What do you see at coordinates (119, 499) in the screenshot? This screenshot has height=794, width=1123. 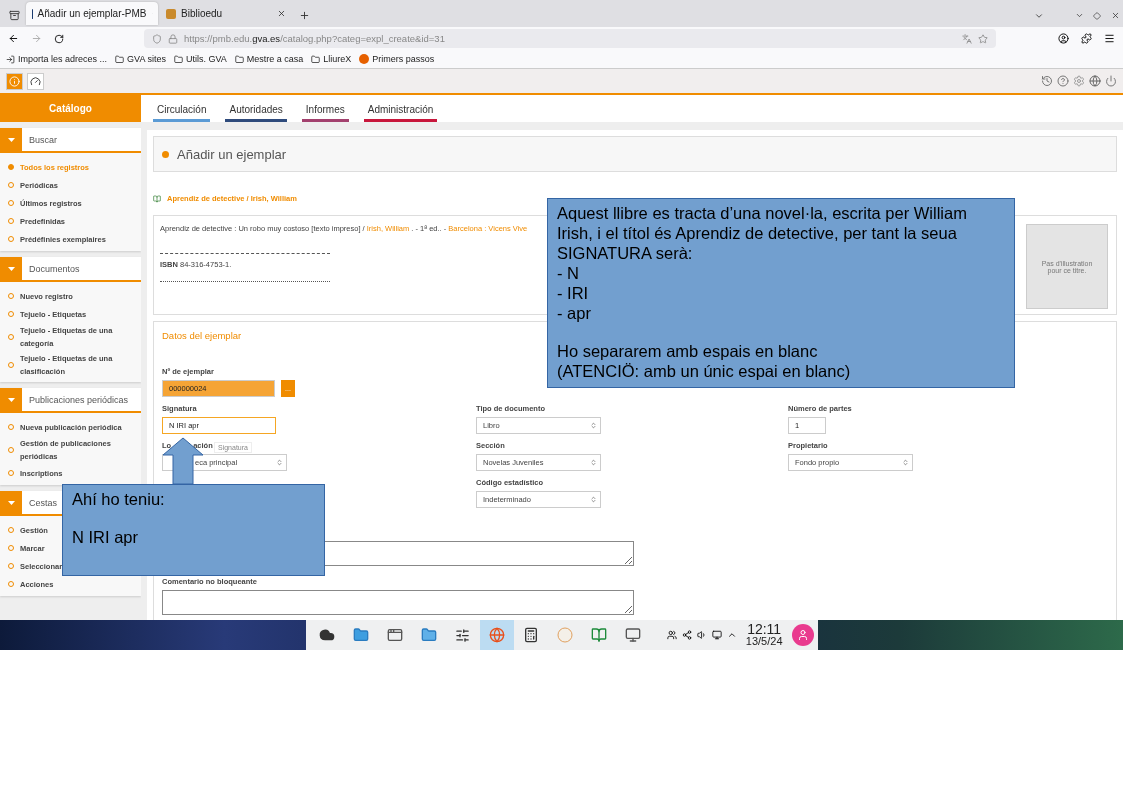 I see `callout-text: Ahí ho teniu:` at bounding box center [119, 499].